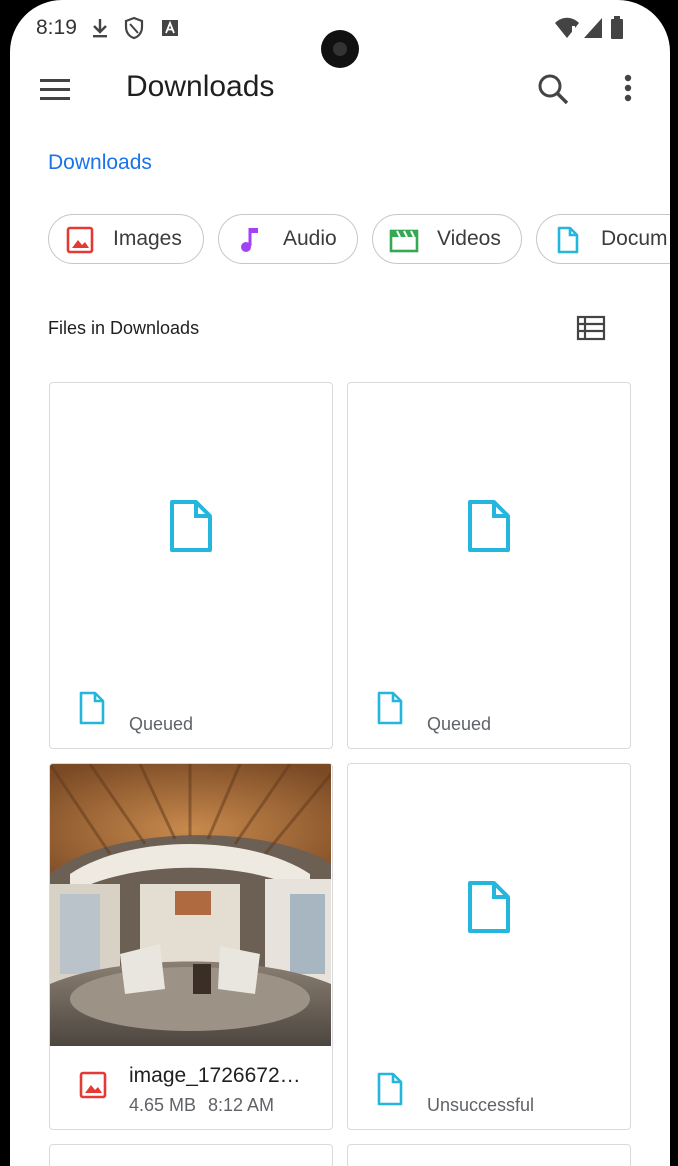 The image size is (678, 1166). Describe the element at coordinates (134, 28) in the screenshot. I see `shield-icon` at that location.